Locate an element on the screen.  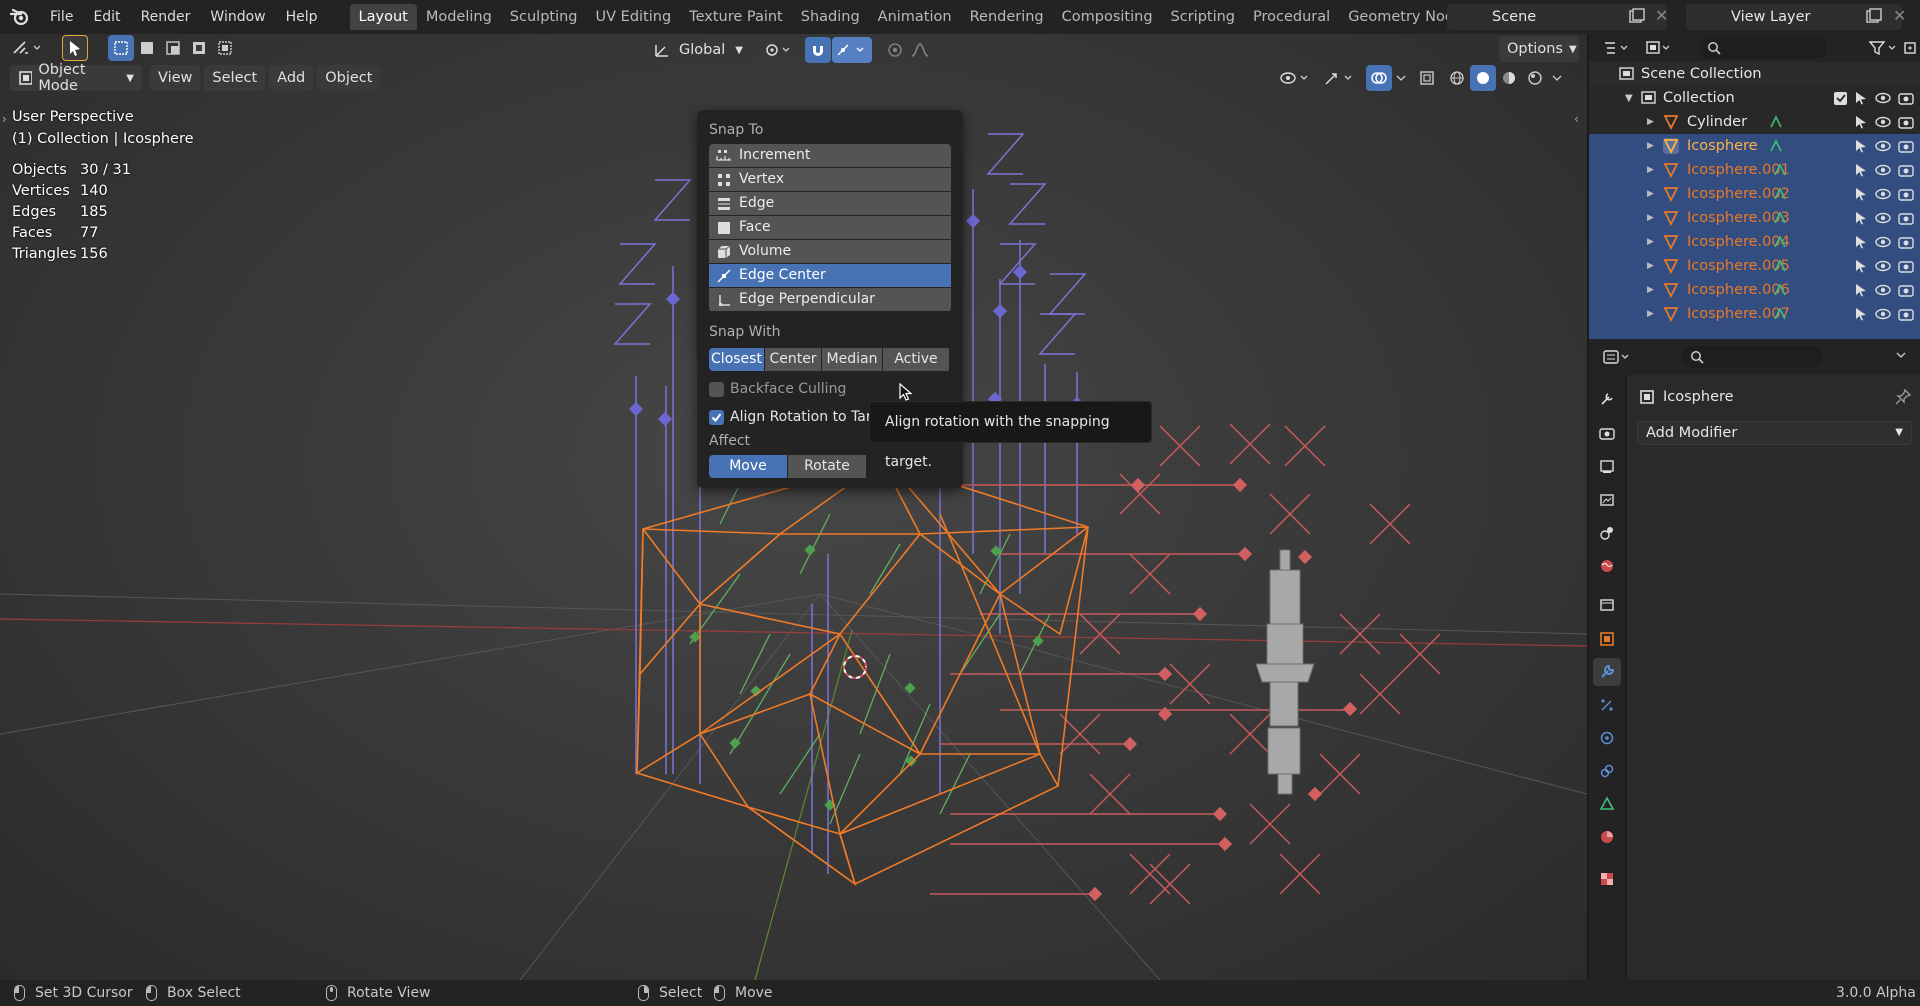
outliner-scene-collection: Scene Collection is located at coordinates (1754, 74).